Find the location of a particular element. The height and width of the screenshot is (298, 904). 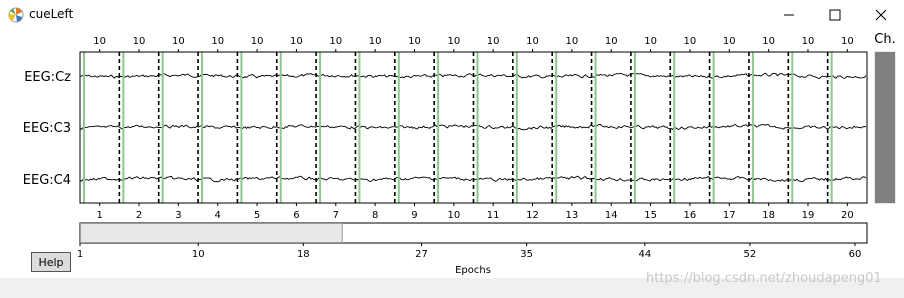

epoch-number-label: 8 is located at coordinates (375, 215).